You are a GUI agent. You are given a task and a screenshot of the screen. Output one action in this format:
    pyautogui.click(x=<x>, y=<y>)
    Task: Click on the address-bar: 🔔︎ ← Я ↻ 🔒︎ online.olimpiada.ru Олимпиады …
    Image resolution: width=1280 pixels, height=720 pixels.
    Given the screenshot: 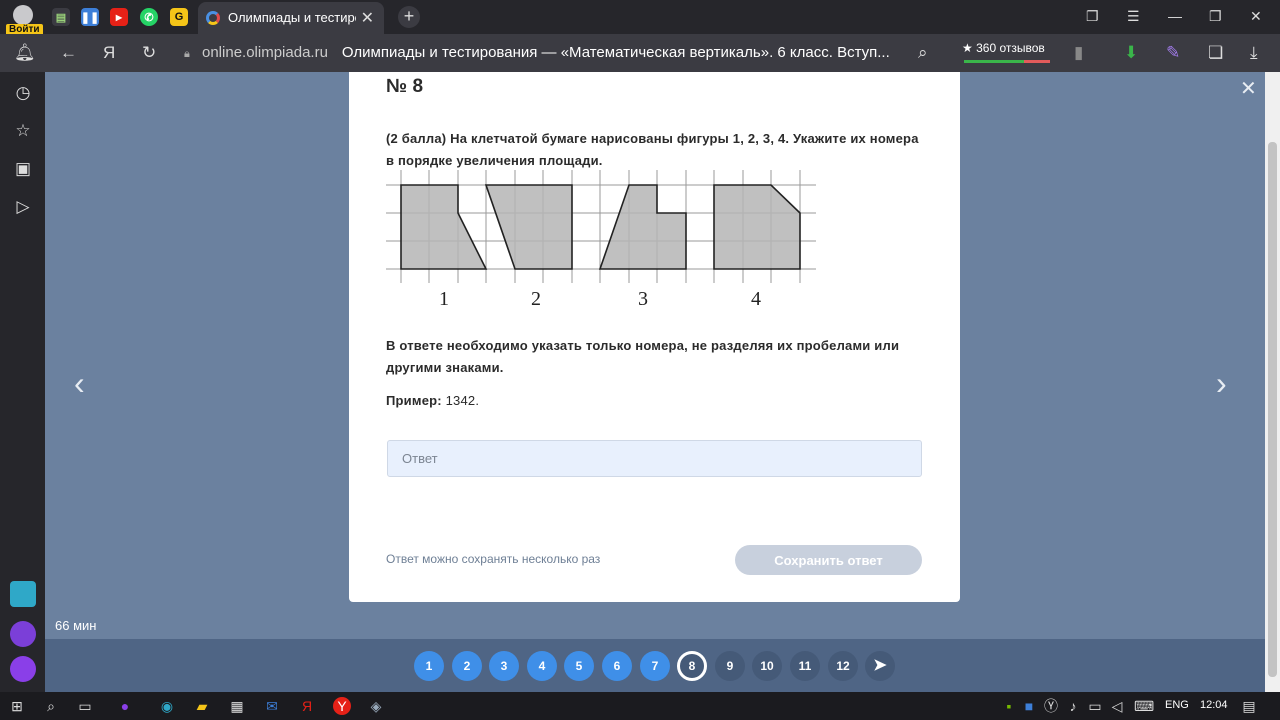 What is the action you would take?
    pyautogui.click(x=640, y=53)
    